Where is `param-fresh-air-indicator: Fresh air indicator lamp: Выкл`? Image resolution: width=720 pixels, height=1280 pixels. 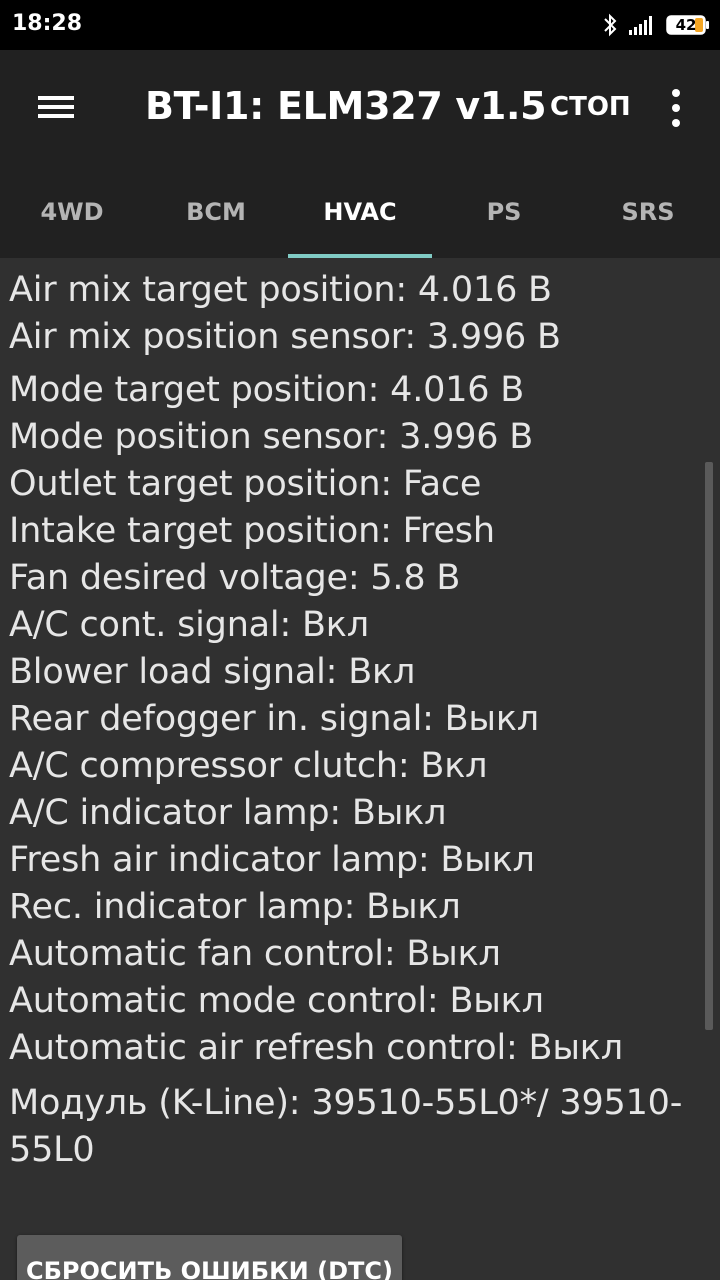
param-fresh-air-indicator: Fresh air indicator lamp: Выкл is located at coordinates (272, 860).